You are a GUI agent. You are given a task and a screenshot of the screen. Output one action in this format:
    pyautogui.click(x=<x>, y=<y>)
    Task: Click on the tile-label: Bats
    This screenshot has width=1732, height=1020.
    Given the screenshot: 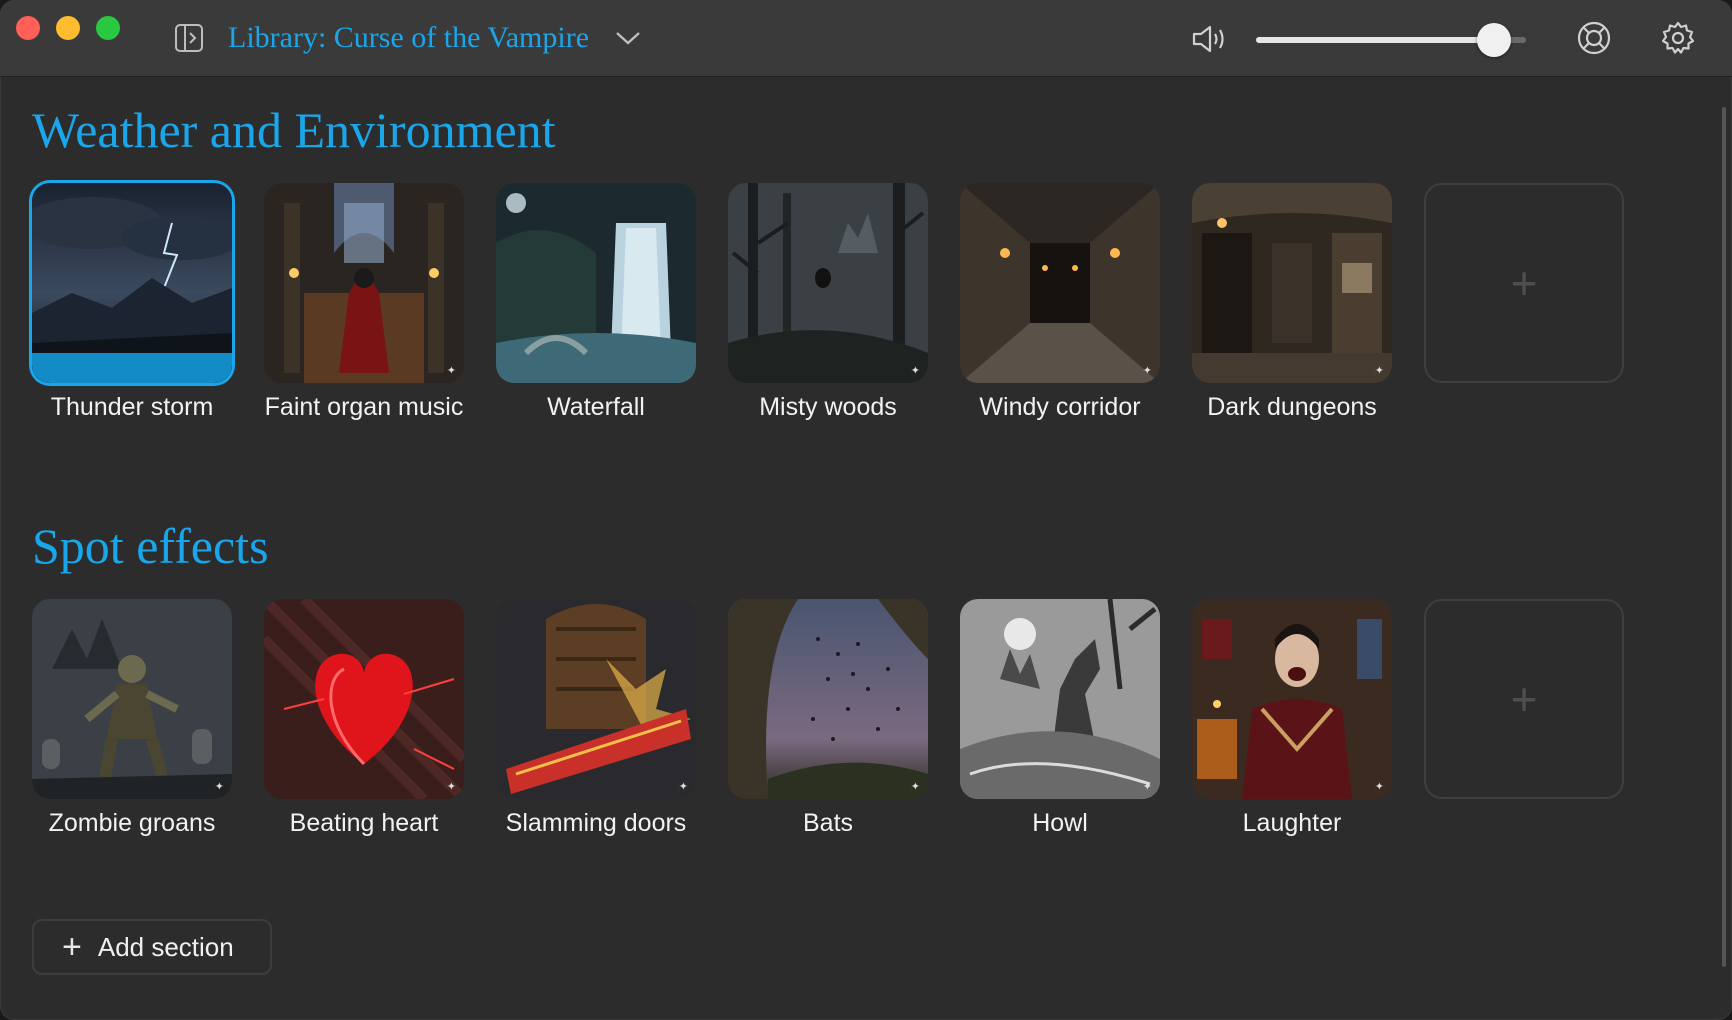 What is the action you would take?
    pyautogui.click(x=828, y=823)
    